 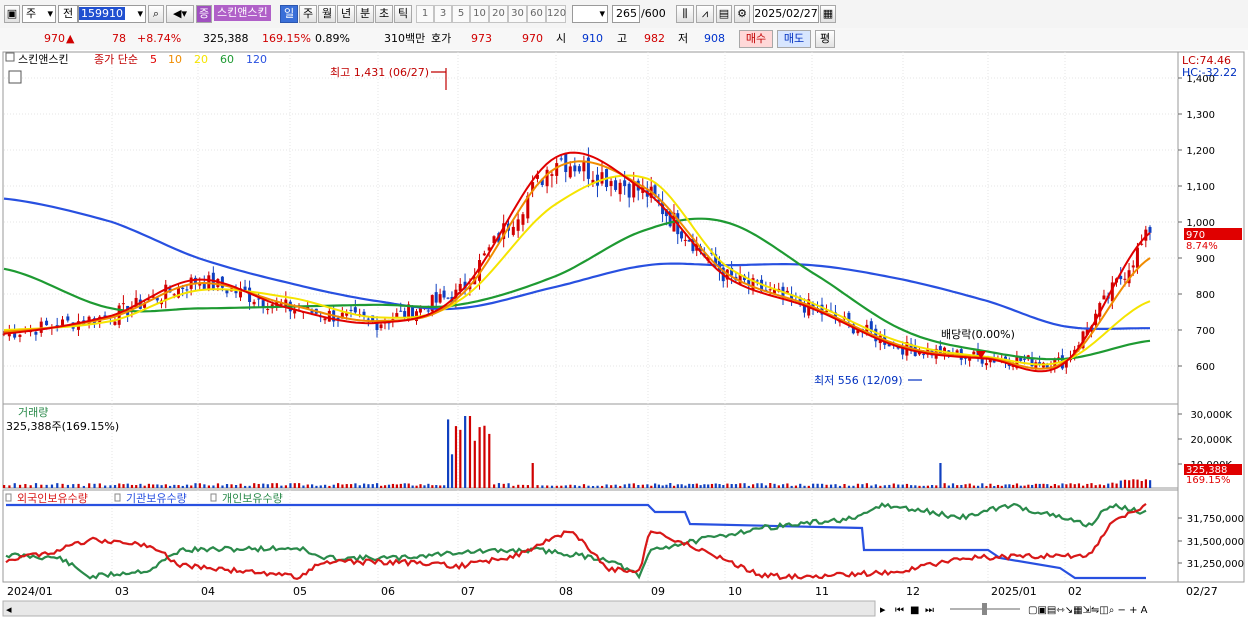 What do you see at coordinates (70, 38) in the screenshot?
I see `quote-arrow: ▲` at bounding box center [70, 38].